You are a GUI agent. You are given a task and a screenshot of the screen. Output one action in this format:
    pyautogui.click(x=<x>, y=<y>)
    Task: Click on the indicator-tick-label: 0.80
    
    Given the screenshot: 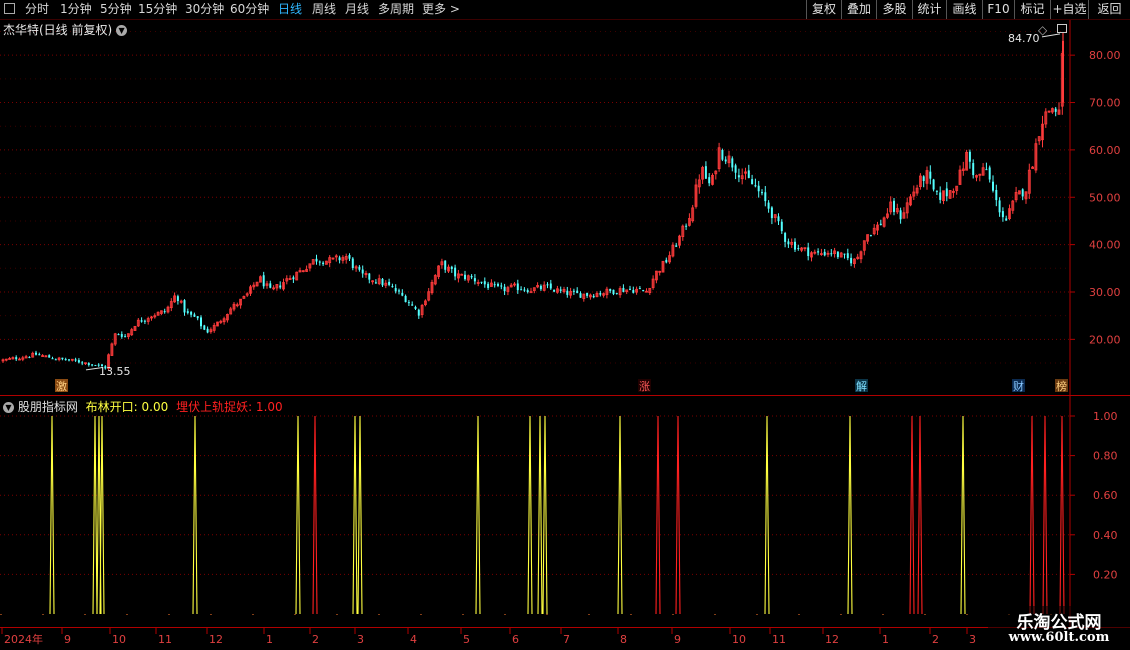 What is the action you would take?
    pyautogui.click(x=1105, y=456)
    